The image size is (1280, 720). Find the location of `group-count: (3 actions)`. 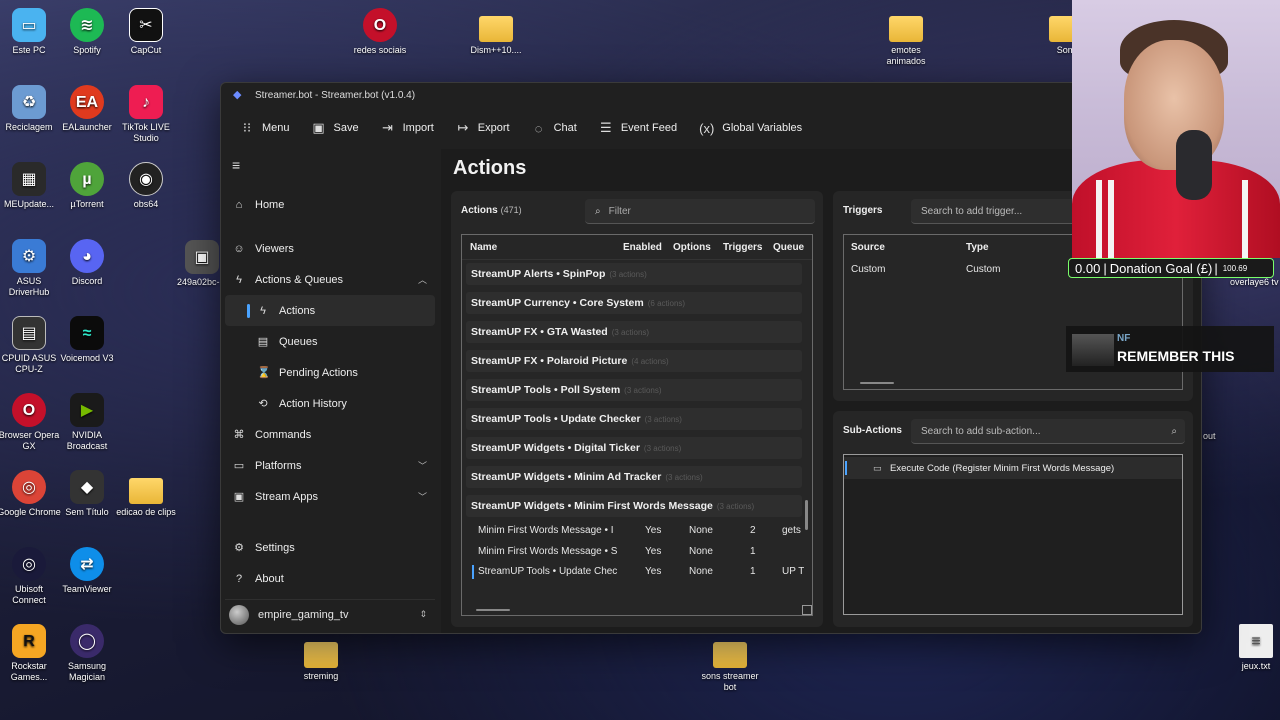

group-count: (3 actions) is located at coordinates (643, 390).